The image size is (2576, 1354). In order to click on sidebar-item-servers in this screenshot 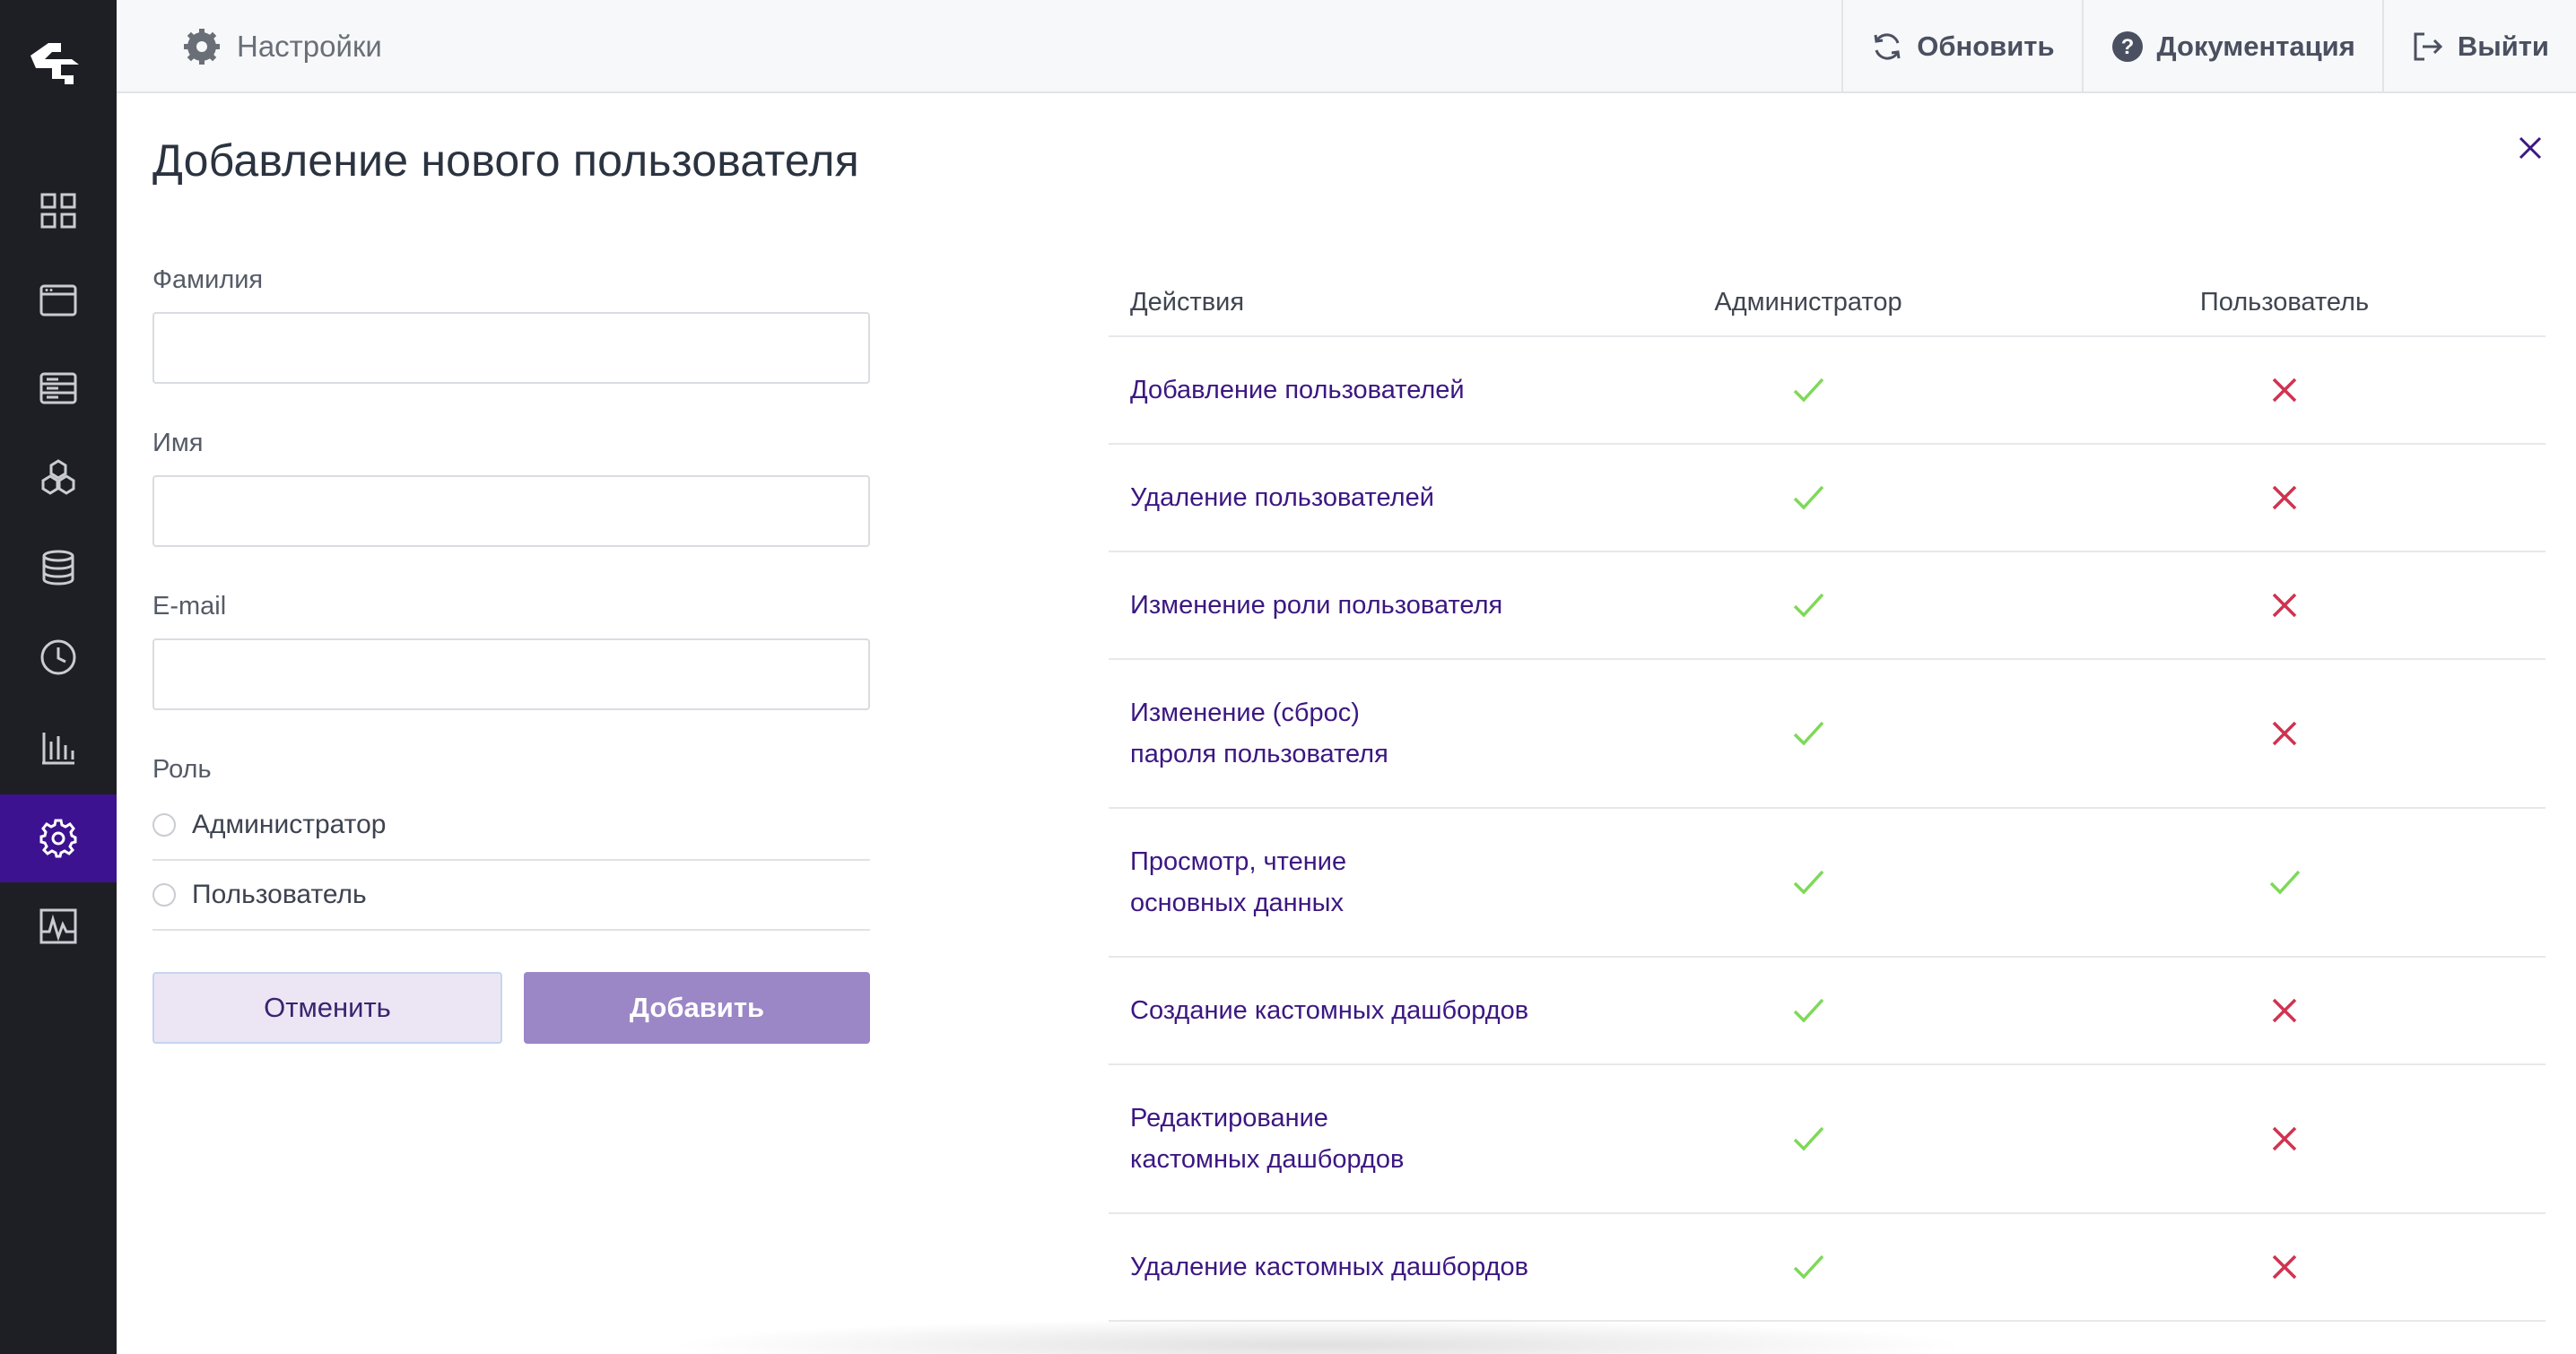, I will do `click(58, 388)`.